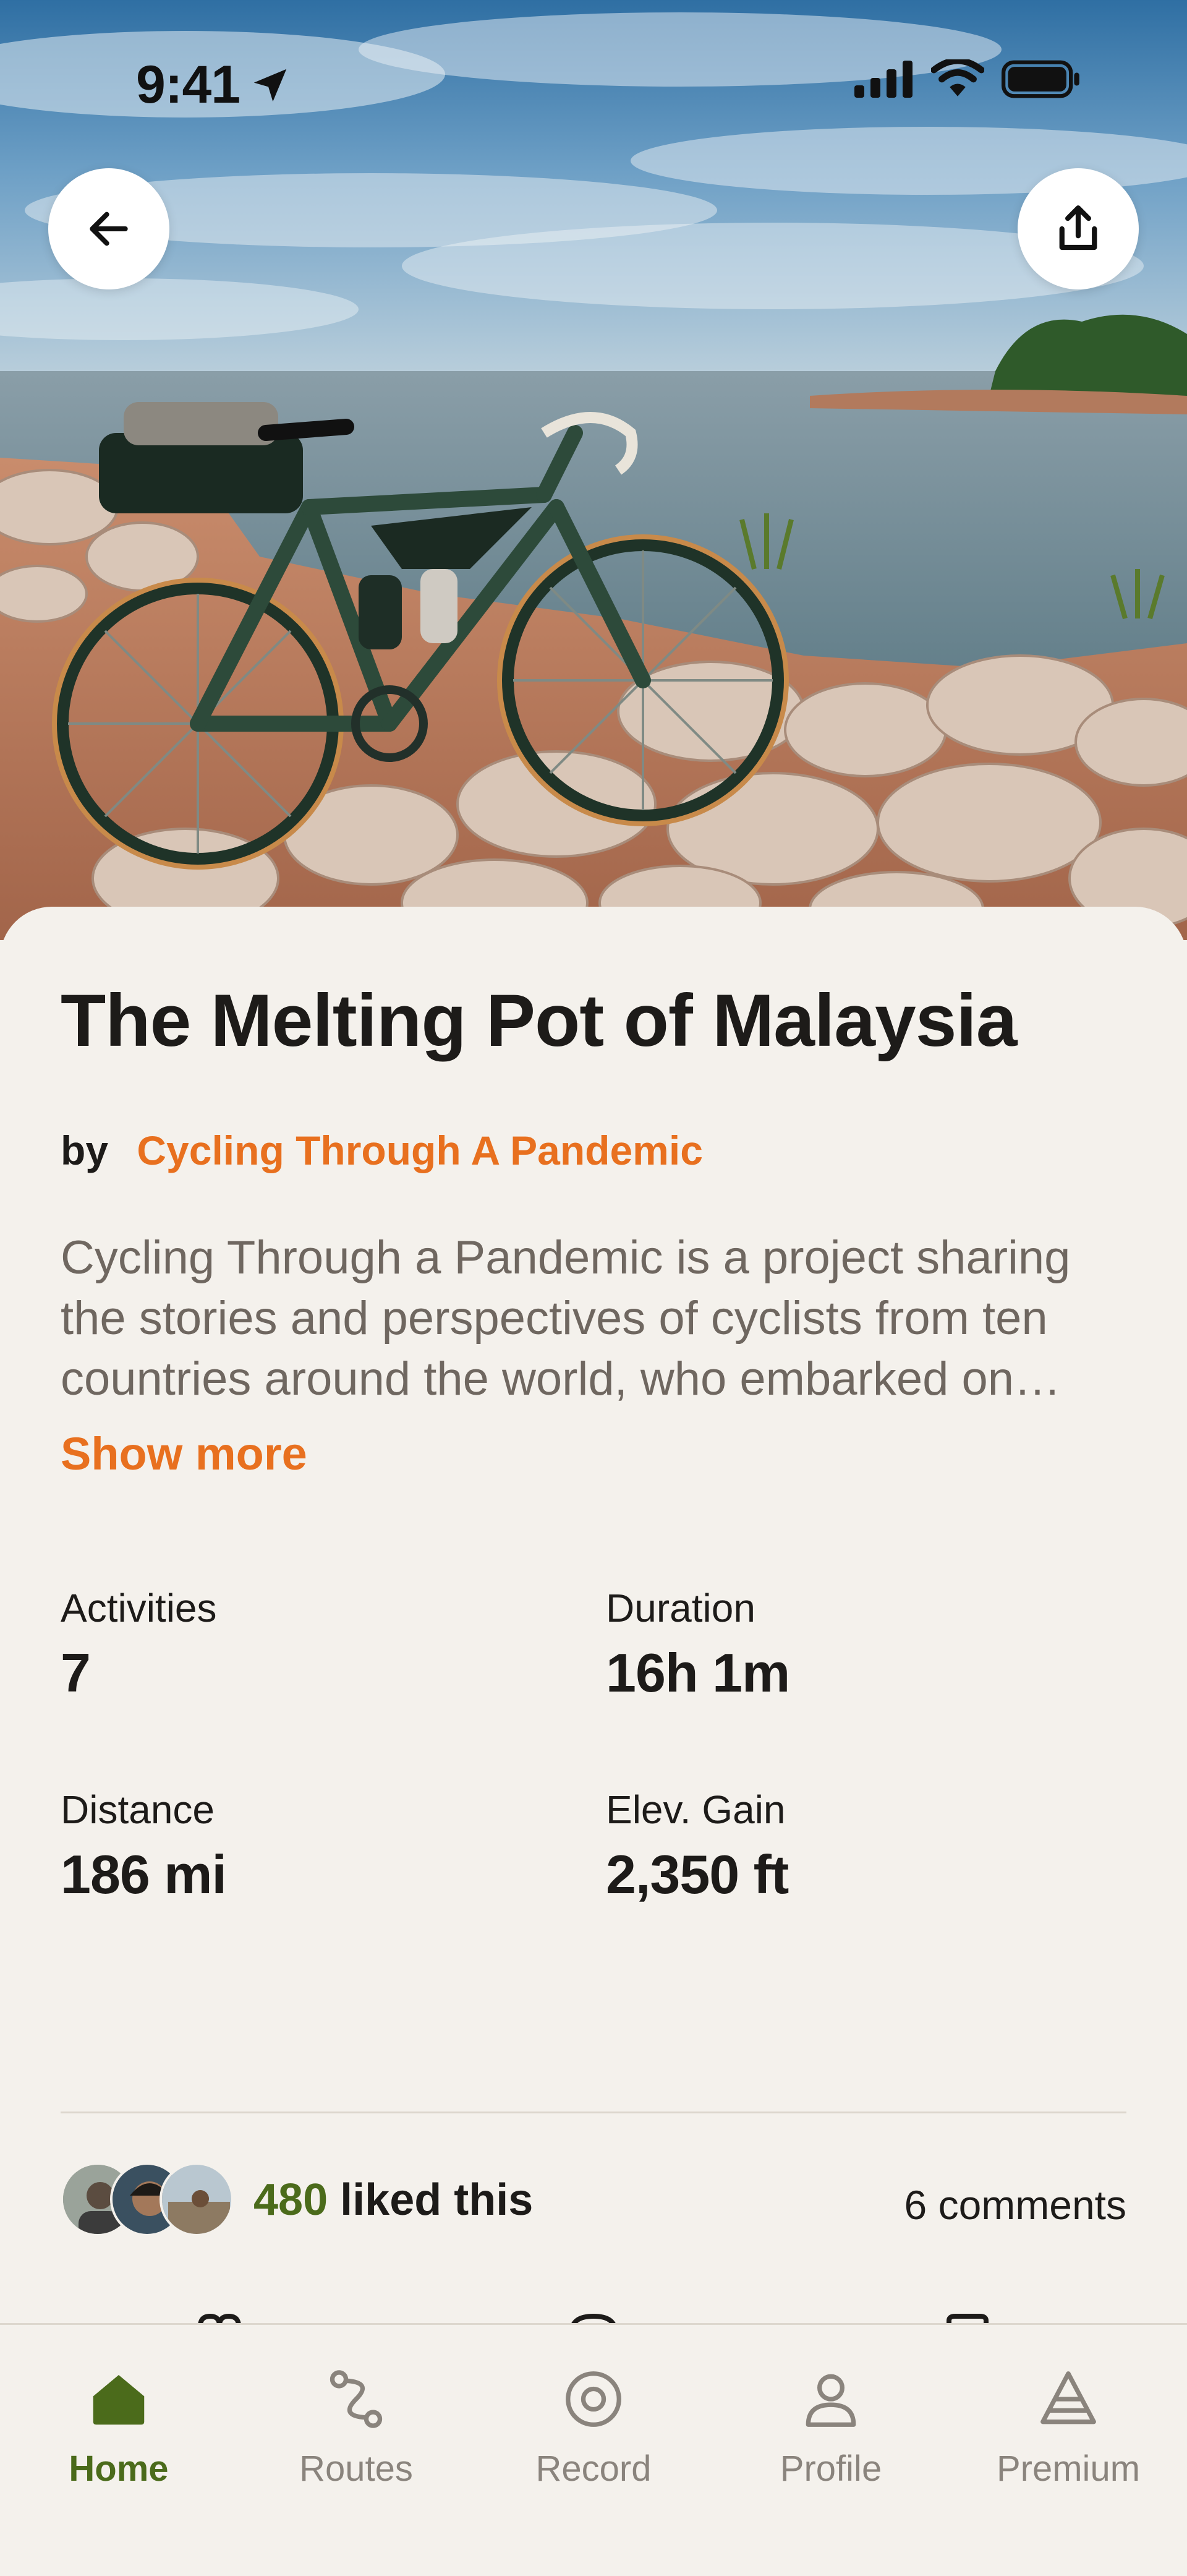  Describe the element at coordinates (698, 1874) in the screenshot. I see `stat-value: 2,350 ft` at that location.